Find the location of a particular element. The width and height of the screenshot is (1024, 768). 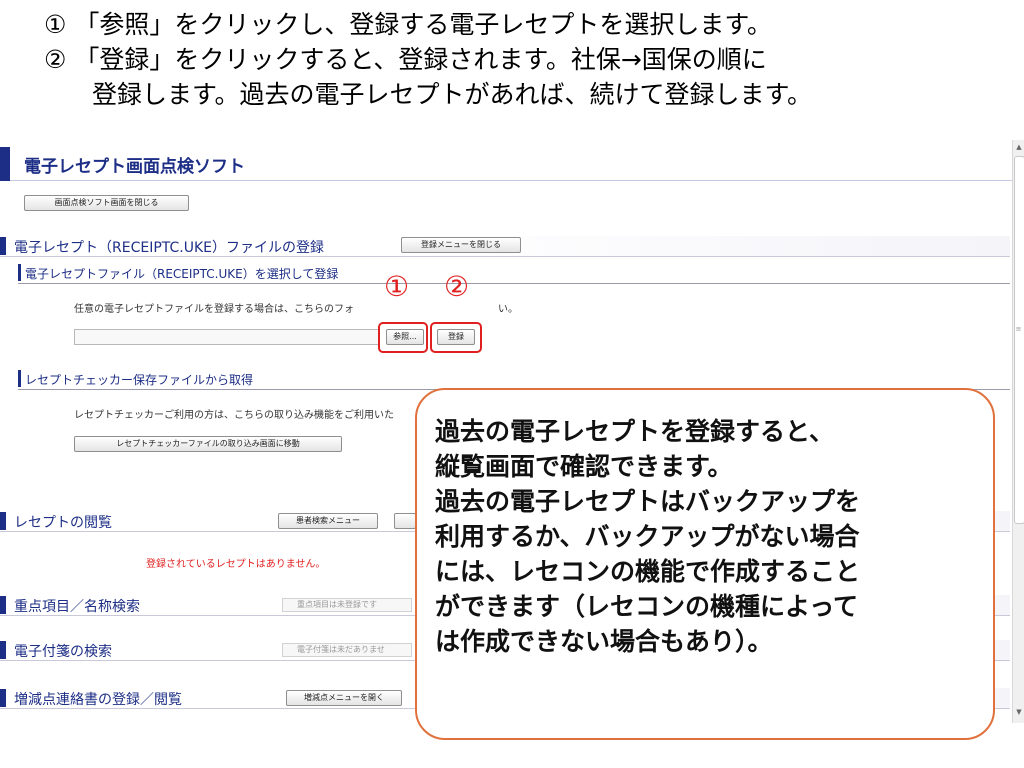

callout-line: ができます（レセコンの機種によって is located at coordinates (647, 606).